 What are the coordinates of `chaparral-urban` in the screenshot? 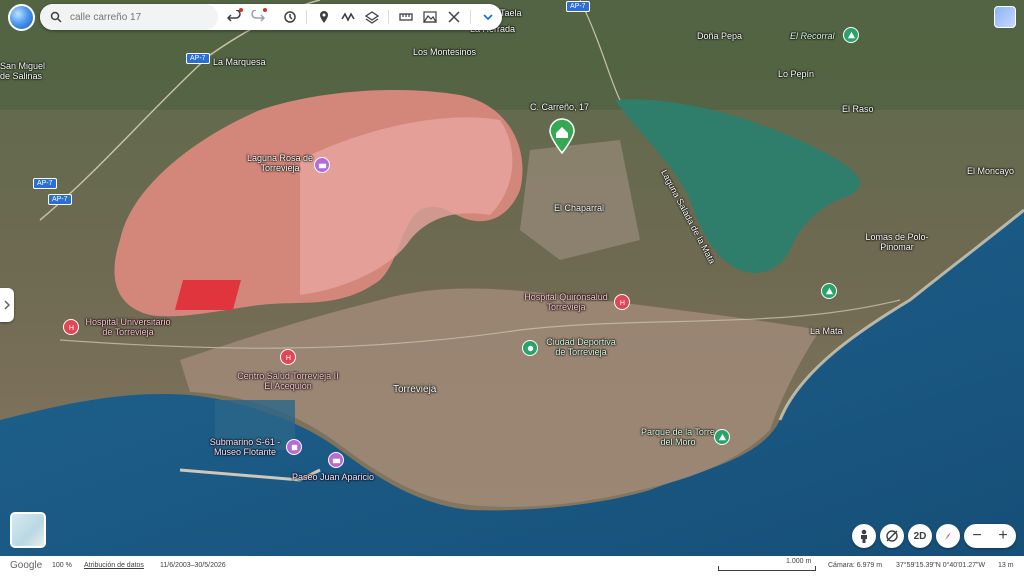 It's located at (580, 200).